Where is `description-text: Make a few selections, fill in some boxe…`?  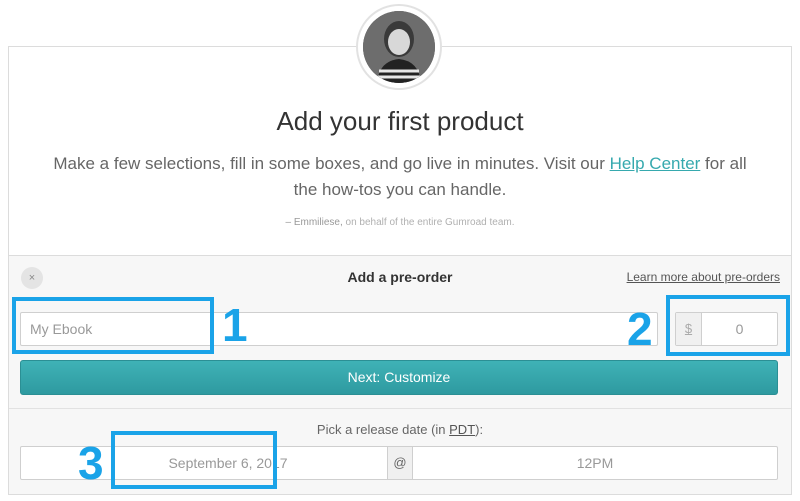
description-text: Make a few selections, fill in some boxe… is located at coordinates (331, 163).